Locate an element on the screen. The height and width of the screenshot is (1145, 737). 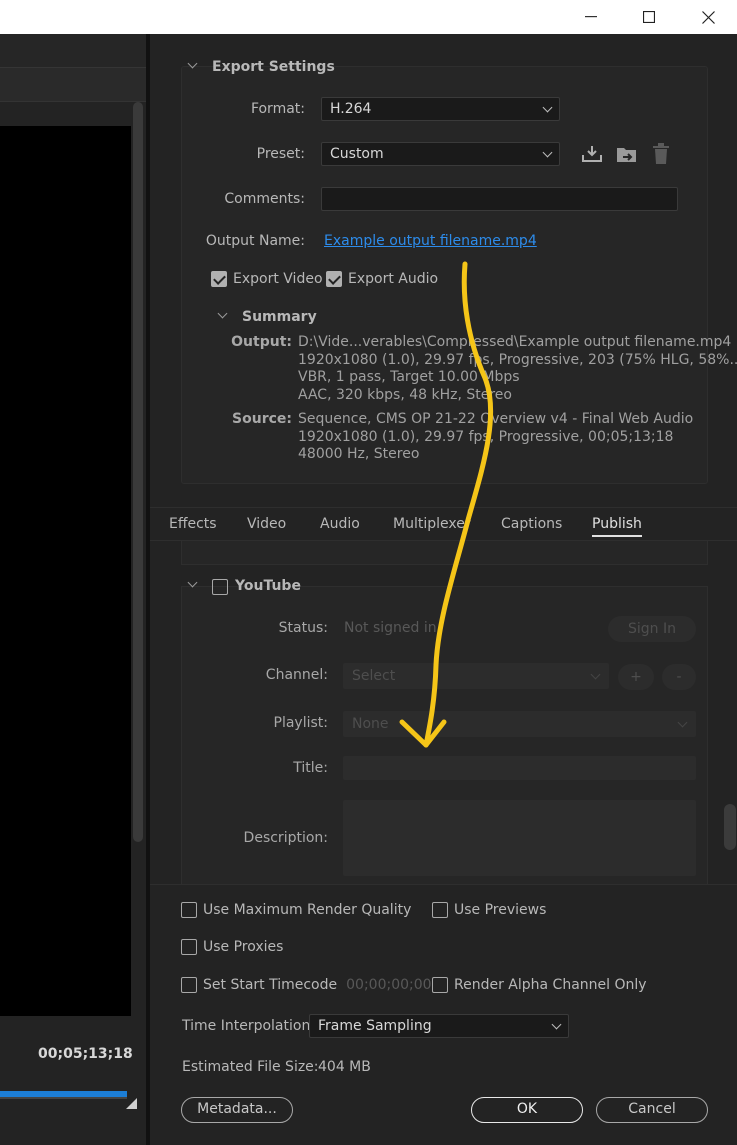
tab-captions: Captions is located at coordinates (531, 524).